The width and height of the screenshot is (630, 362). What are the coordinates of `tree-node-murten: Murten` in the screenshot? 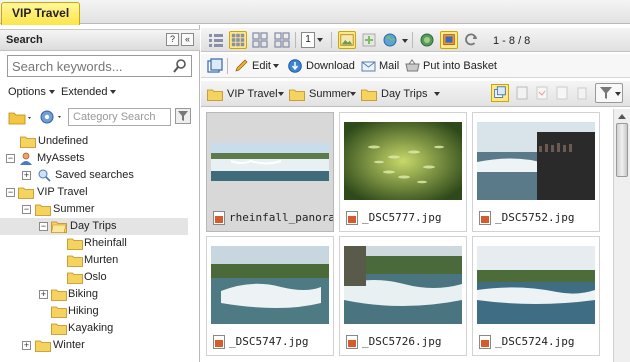 It's located at (94, 260).